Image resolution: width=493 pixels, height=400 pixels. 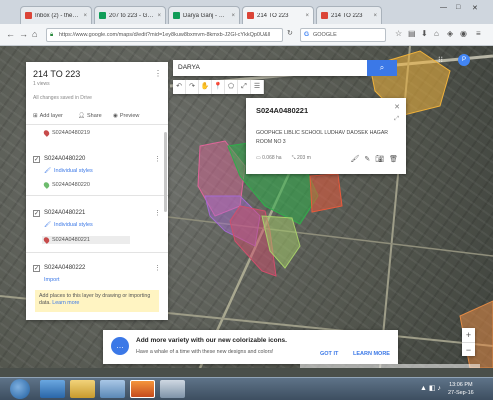 I want to click on road, so click(x=326, y=236).